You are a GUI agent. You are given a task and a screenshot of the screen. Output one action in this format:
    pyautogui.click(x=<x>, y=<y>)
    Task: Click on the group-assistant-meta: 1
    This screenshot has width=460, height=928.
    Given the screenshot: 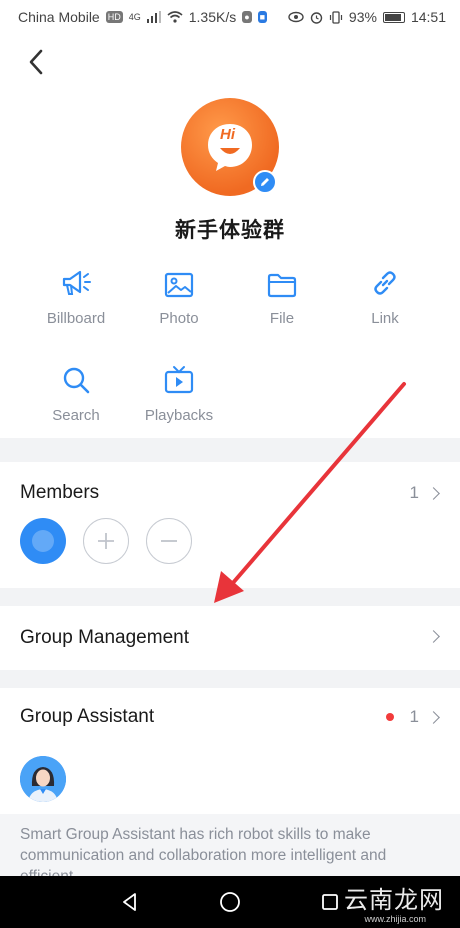 What is the action you would take?
    pyautogui.click(x=412, y=717)
    